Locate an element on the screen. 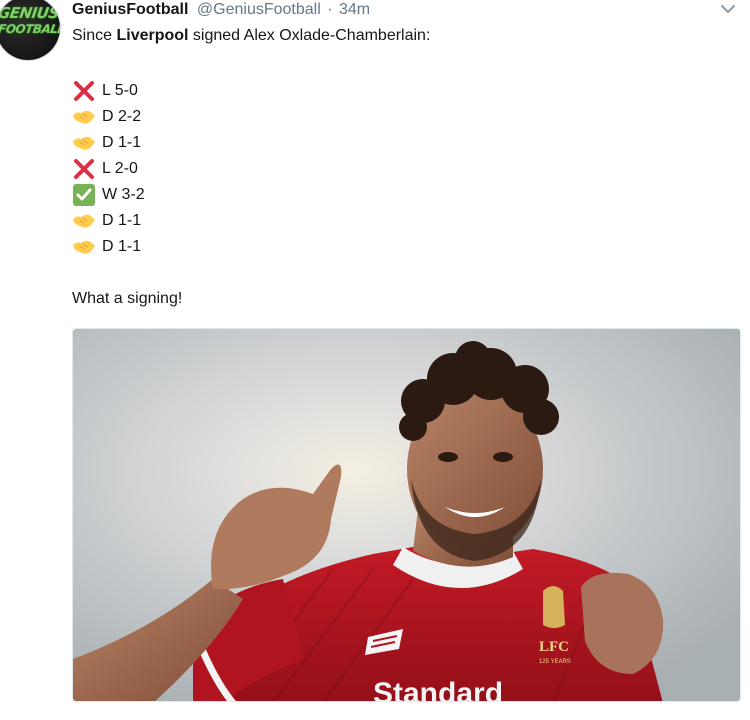  result-item: L 5-0 is located at coordinates (108, 91).